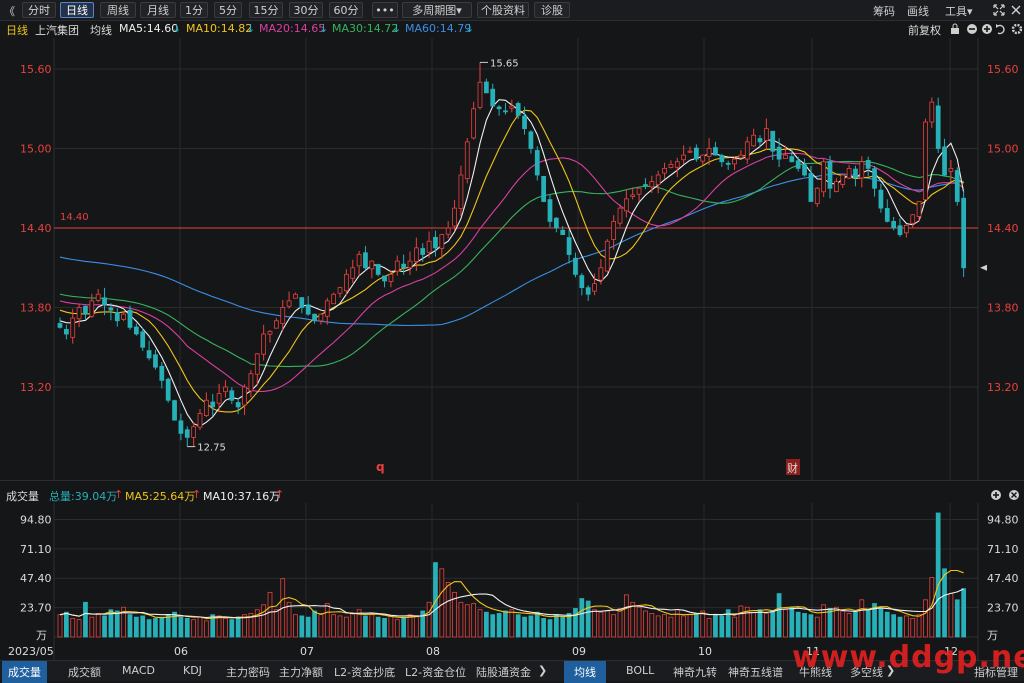  What do you see at coordinates (118, 10) in the screenshot?
I see `period-tab: 周线` at bounding box center [118, 10].